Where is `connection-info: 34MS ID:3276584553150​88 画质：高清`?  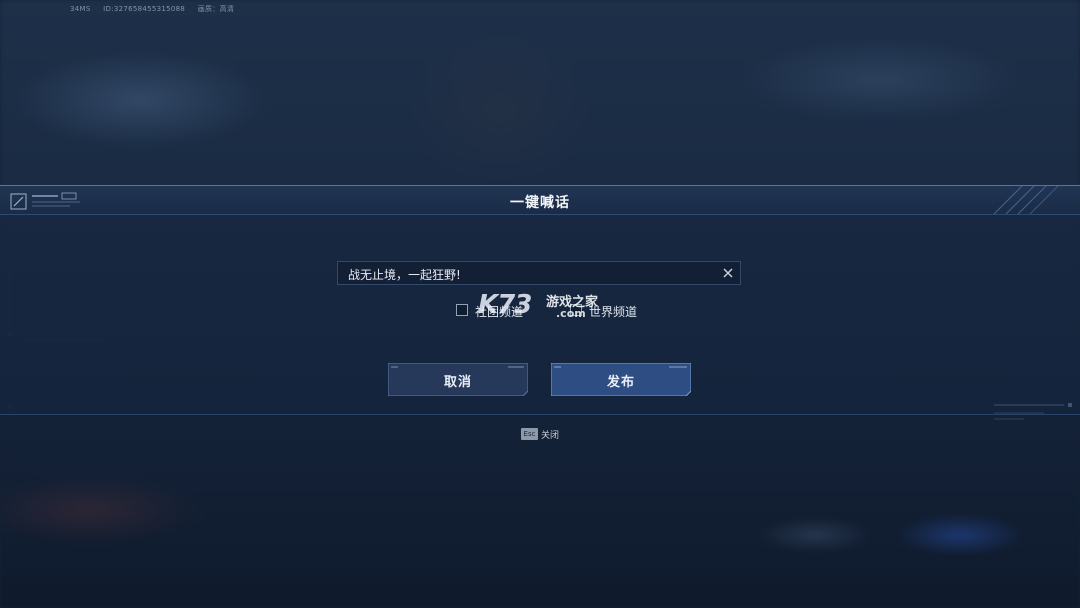
connection-info: 34MS ID:3276584553150​88 画质：高清 is located at coordinates (157, 9).